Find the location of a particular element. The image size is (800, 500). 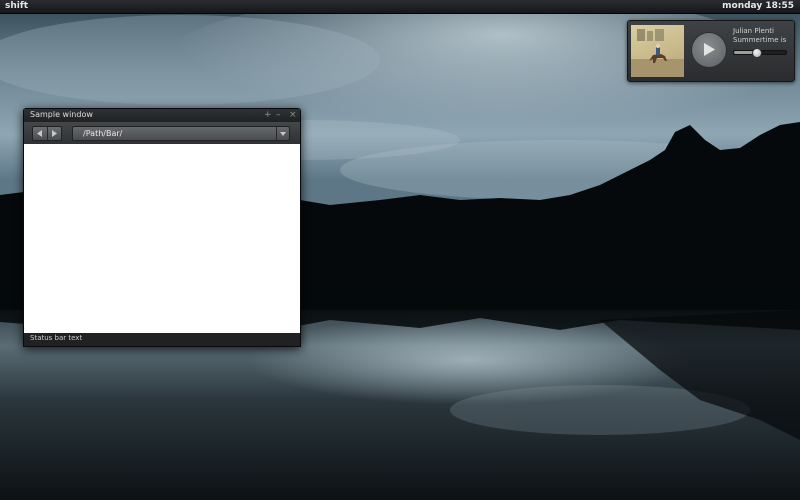

app-menu-label: shift is located at coordinates (16, 6).